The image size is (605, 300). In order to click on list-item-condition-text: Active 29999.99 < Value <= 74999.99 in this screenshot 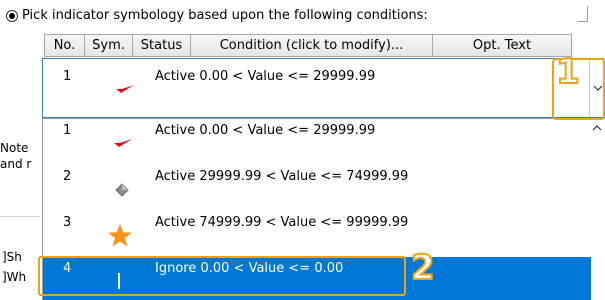, I will do `click(281, 176)`.